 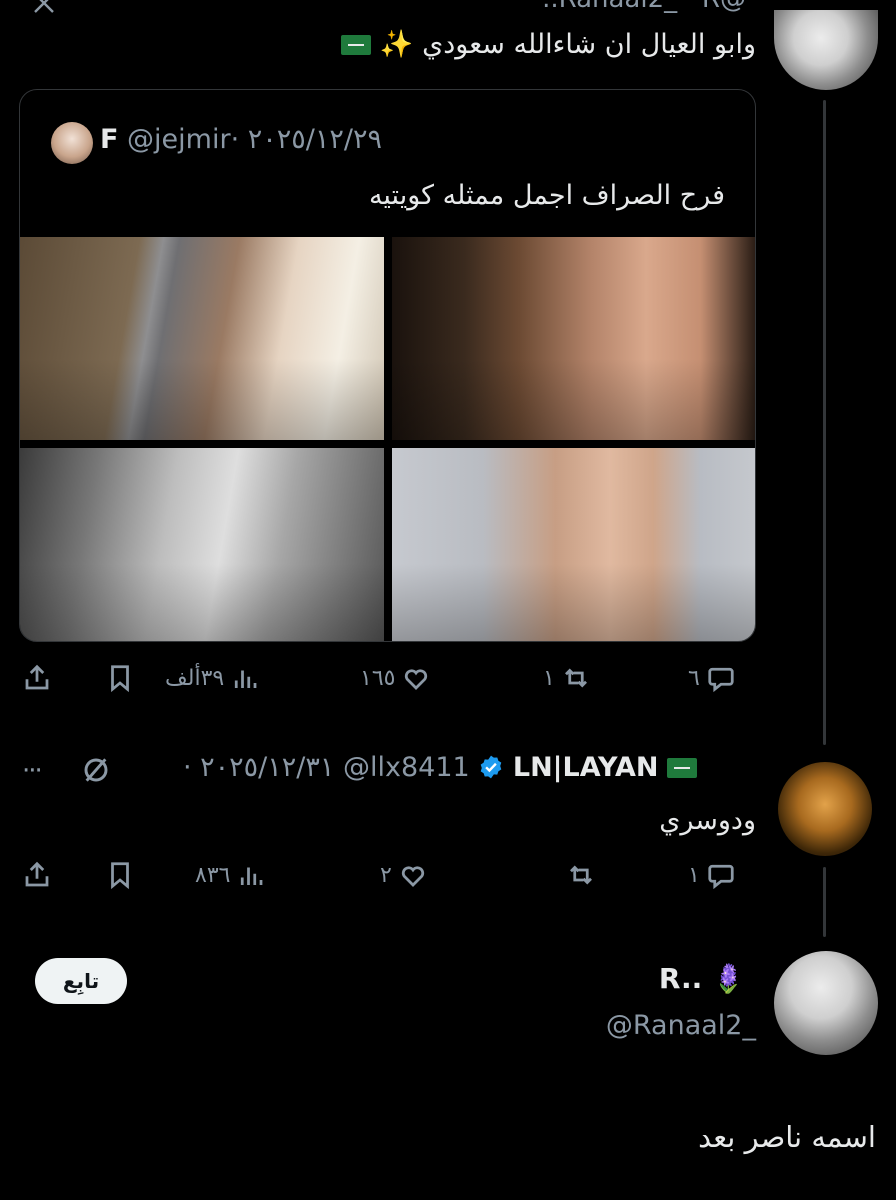 What do you see at coordinates (589, 44) in the screenshot?
I see `tweet-body: وابو العيال ان شاءالله سعودي` at bounding box center [589, 44].